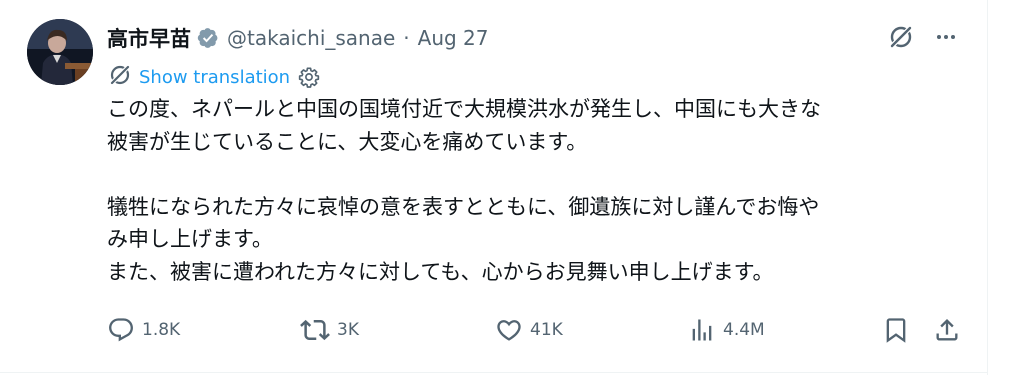 The image size is (1009, 375). What do you see at coordinates (190, 239) in the screenshot?
I see `post-text-line: み申し上げます。` at bounding box center [190, 239].